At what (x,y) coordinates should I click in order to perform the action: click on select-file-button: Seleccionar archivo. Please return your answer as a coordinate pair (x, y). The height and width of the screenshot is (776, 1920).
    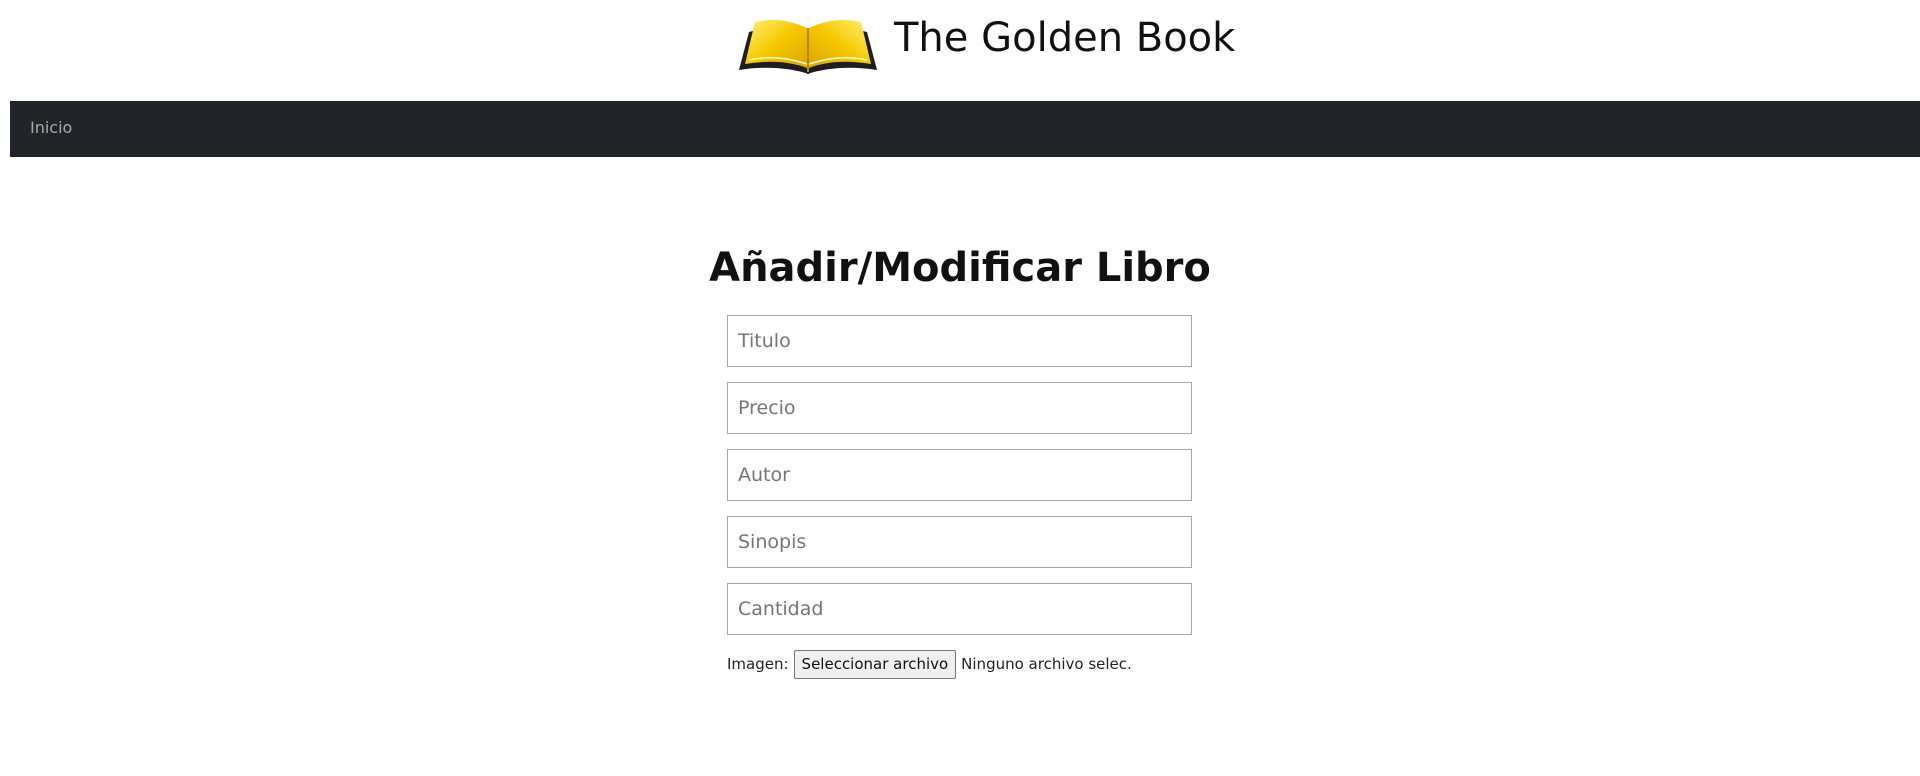
    Looking at the image, I should click on (875, 664).